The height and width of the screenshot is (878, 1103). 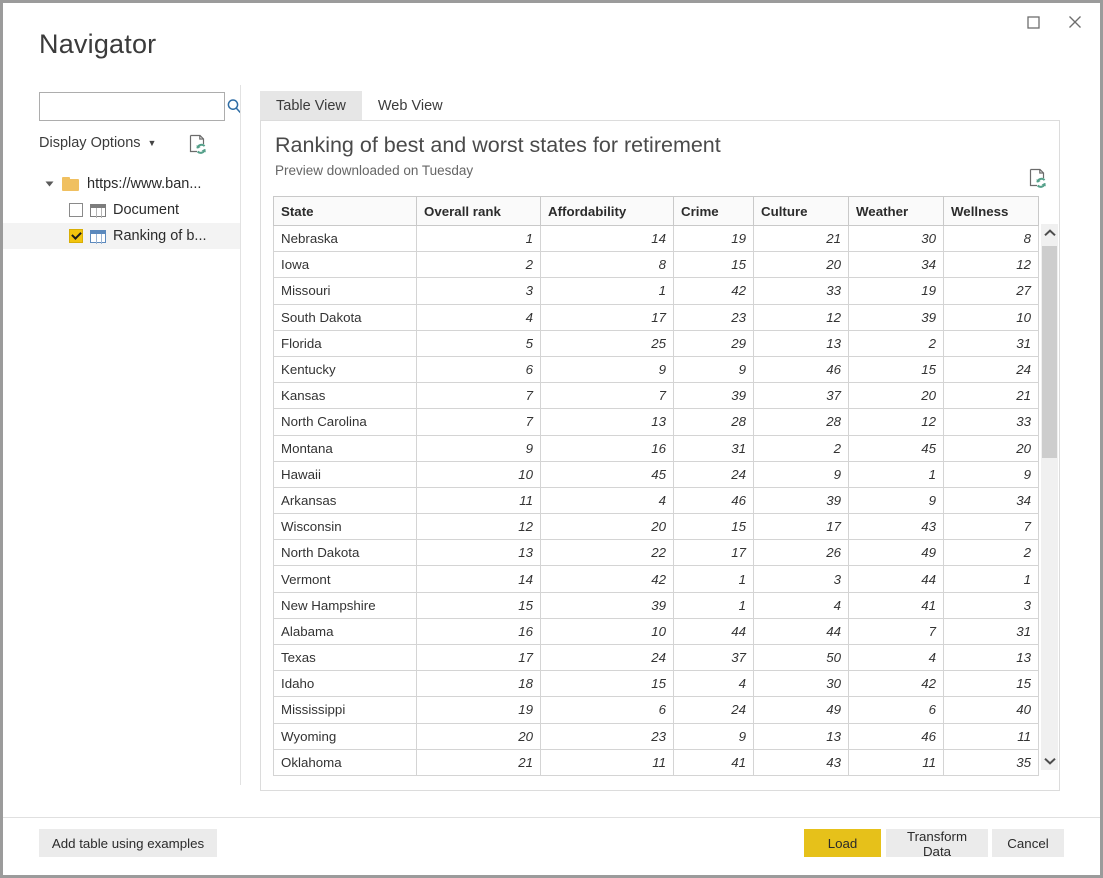 I want to click on load-button: Load, so click(x=842, y=843).